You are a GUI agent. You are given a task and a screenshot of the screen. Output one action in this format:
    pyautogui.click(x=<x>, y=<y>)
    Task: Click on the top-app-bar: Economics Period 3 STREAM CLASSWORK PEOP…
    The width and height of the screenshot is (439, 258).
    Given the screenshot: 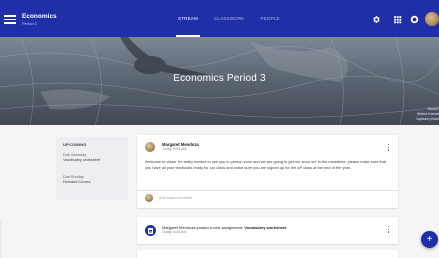 What is the action you would take?
    pyautogui.click(x=219, y=18)
    